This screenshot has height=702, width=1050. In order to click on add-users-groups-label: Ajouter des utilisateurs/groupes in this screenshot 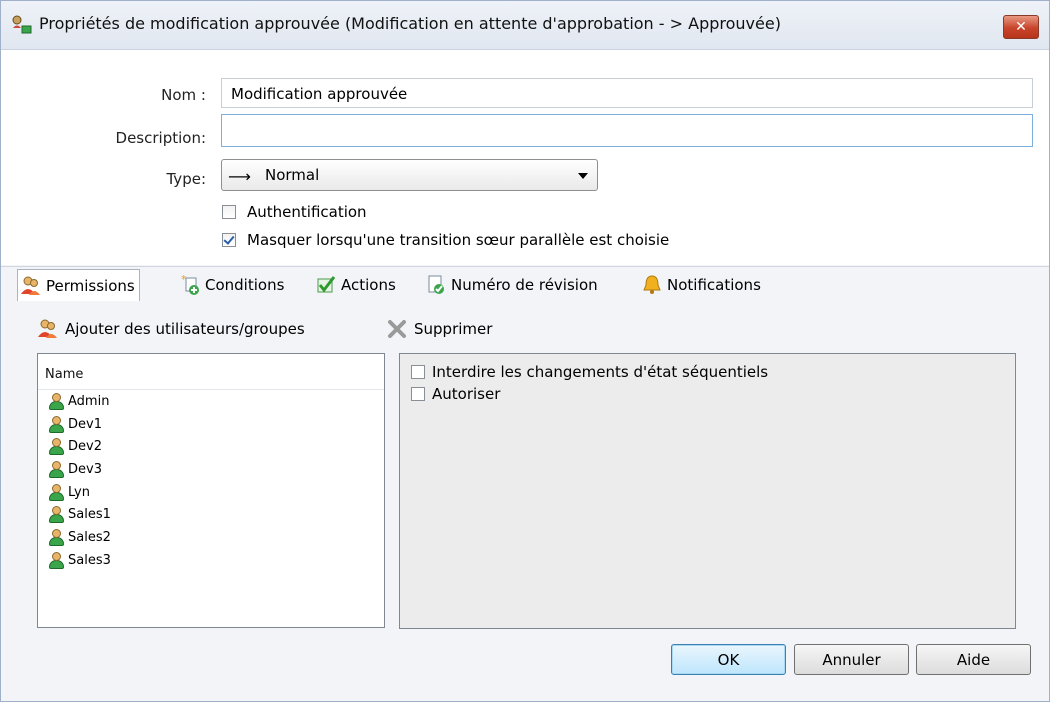, I will do `click(185, 329)`.